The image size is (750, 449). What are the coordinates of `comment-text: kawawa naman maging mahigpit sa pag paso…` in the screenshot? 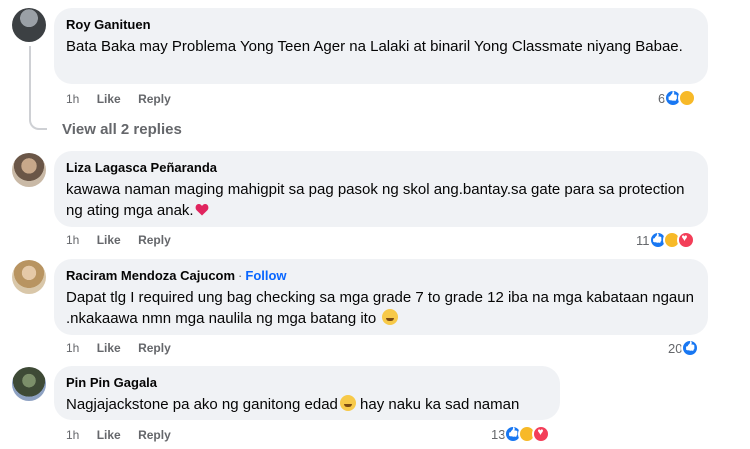 It's located at (375, 200).